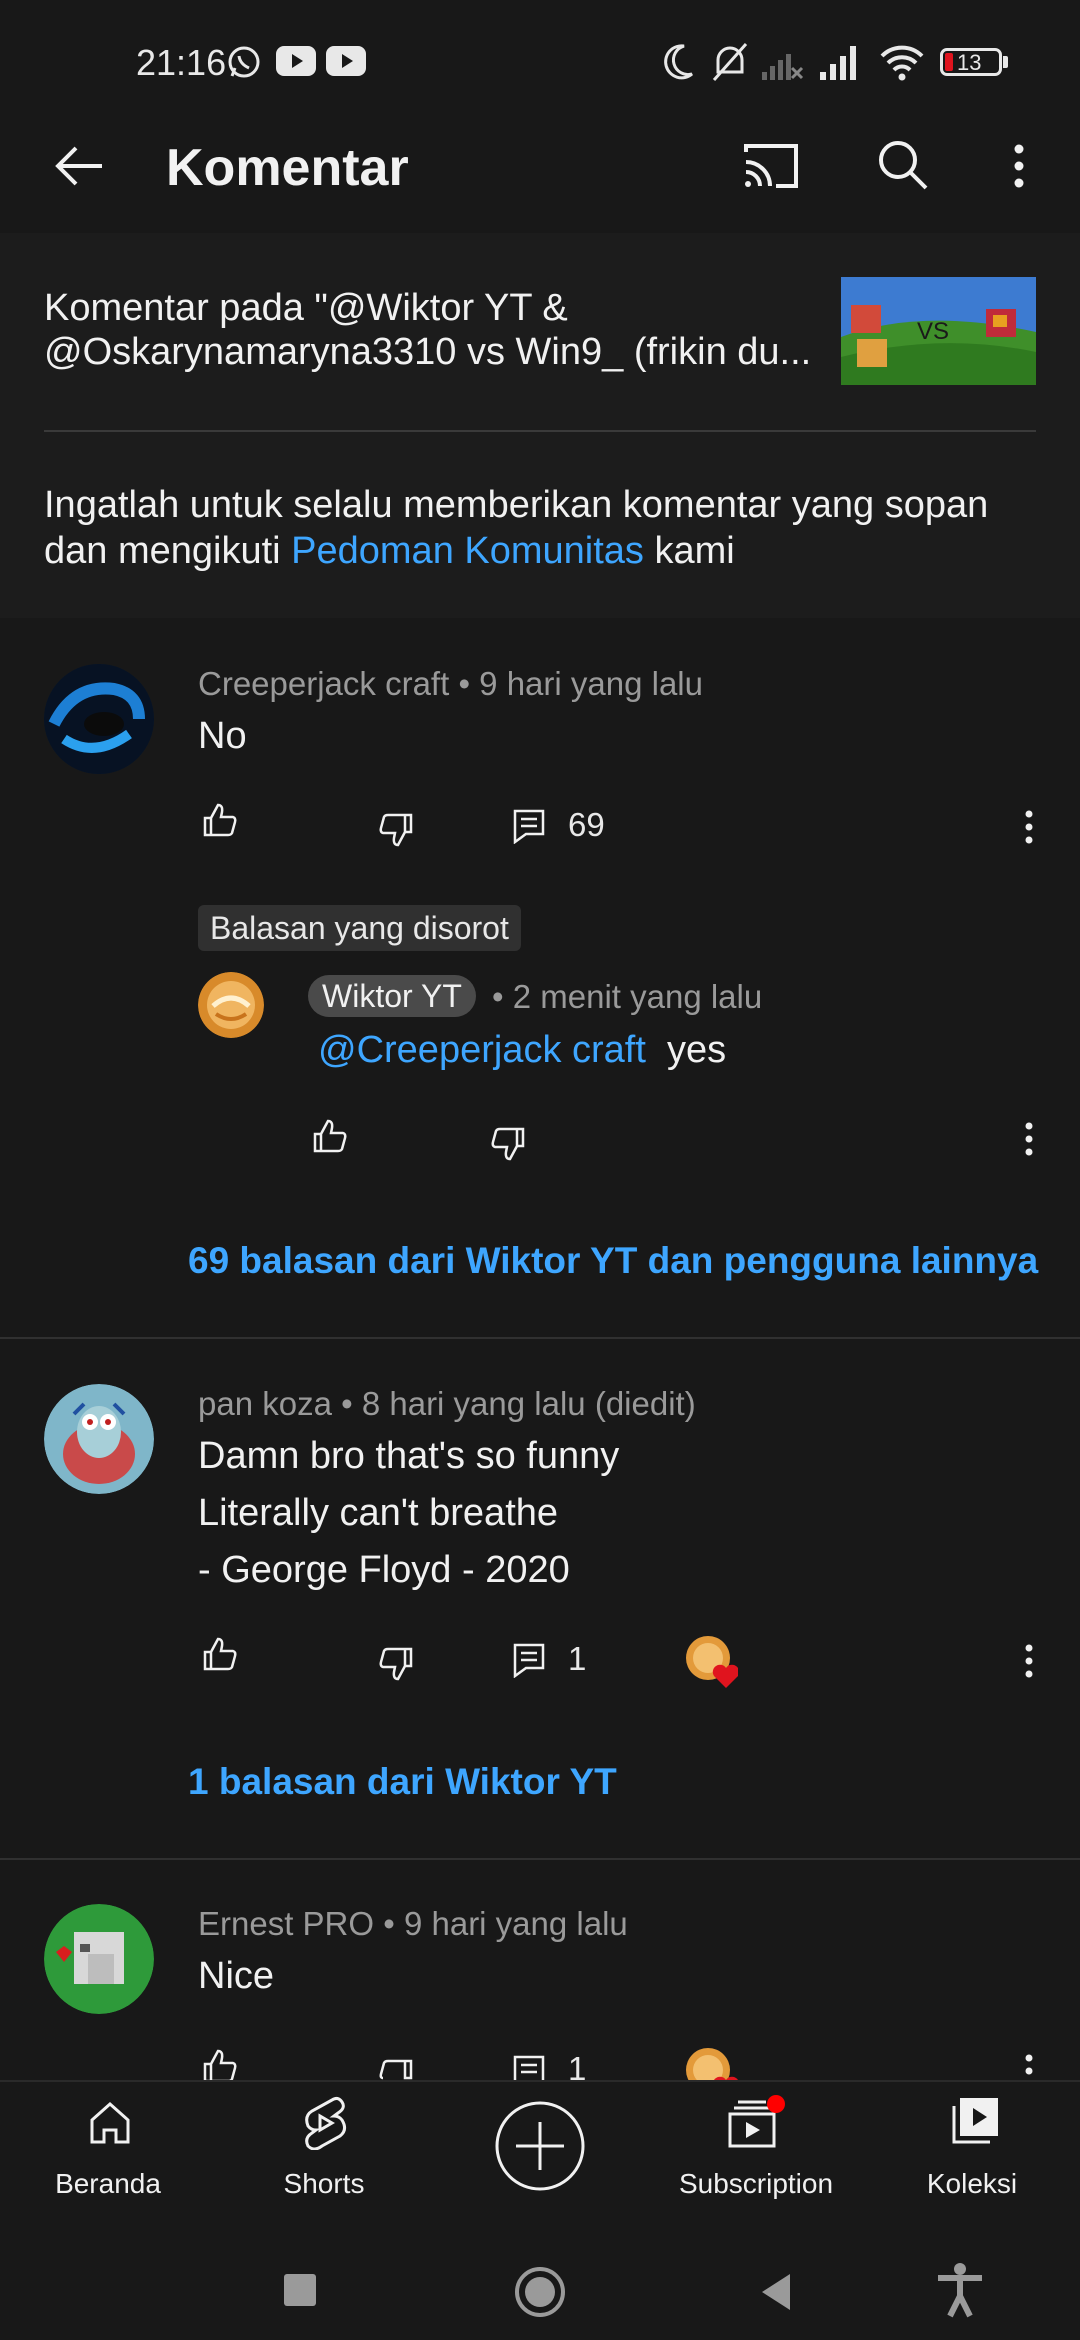 The height and width of the screenshot is (2340, 1080). I want to click on wifi-icon, so click(902, 63).